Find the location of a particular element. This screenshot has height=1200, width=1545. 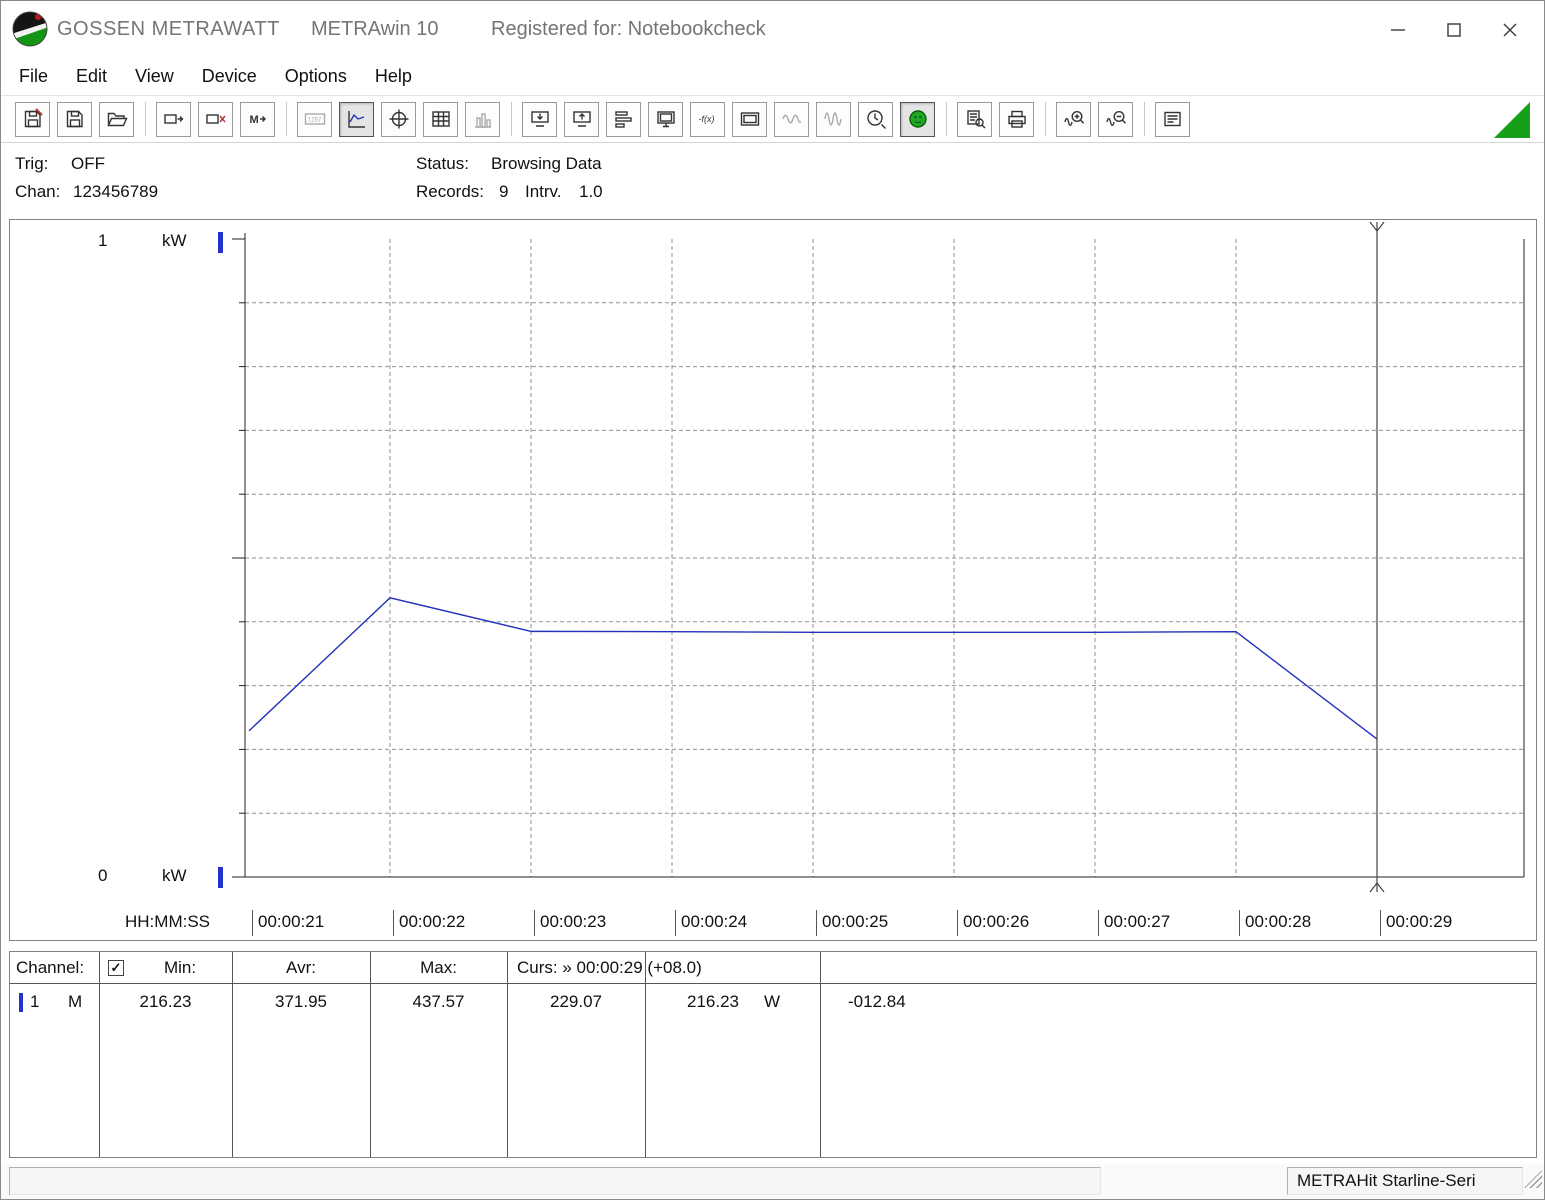

save-annotate-button is located at coordinates (32, 119).